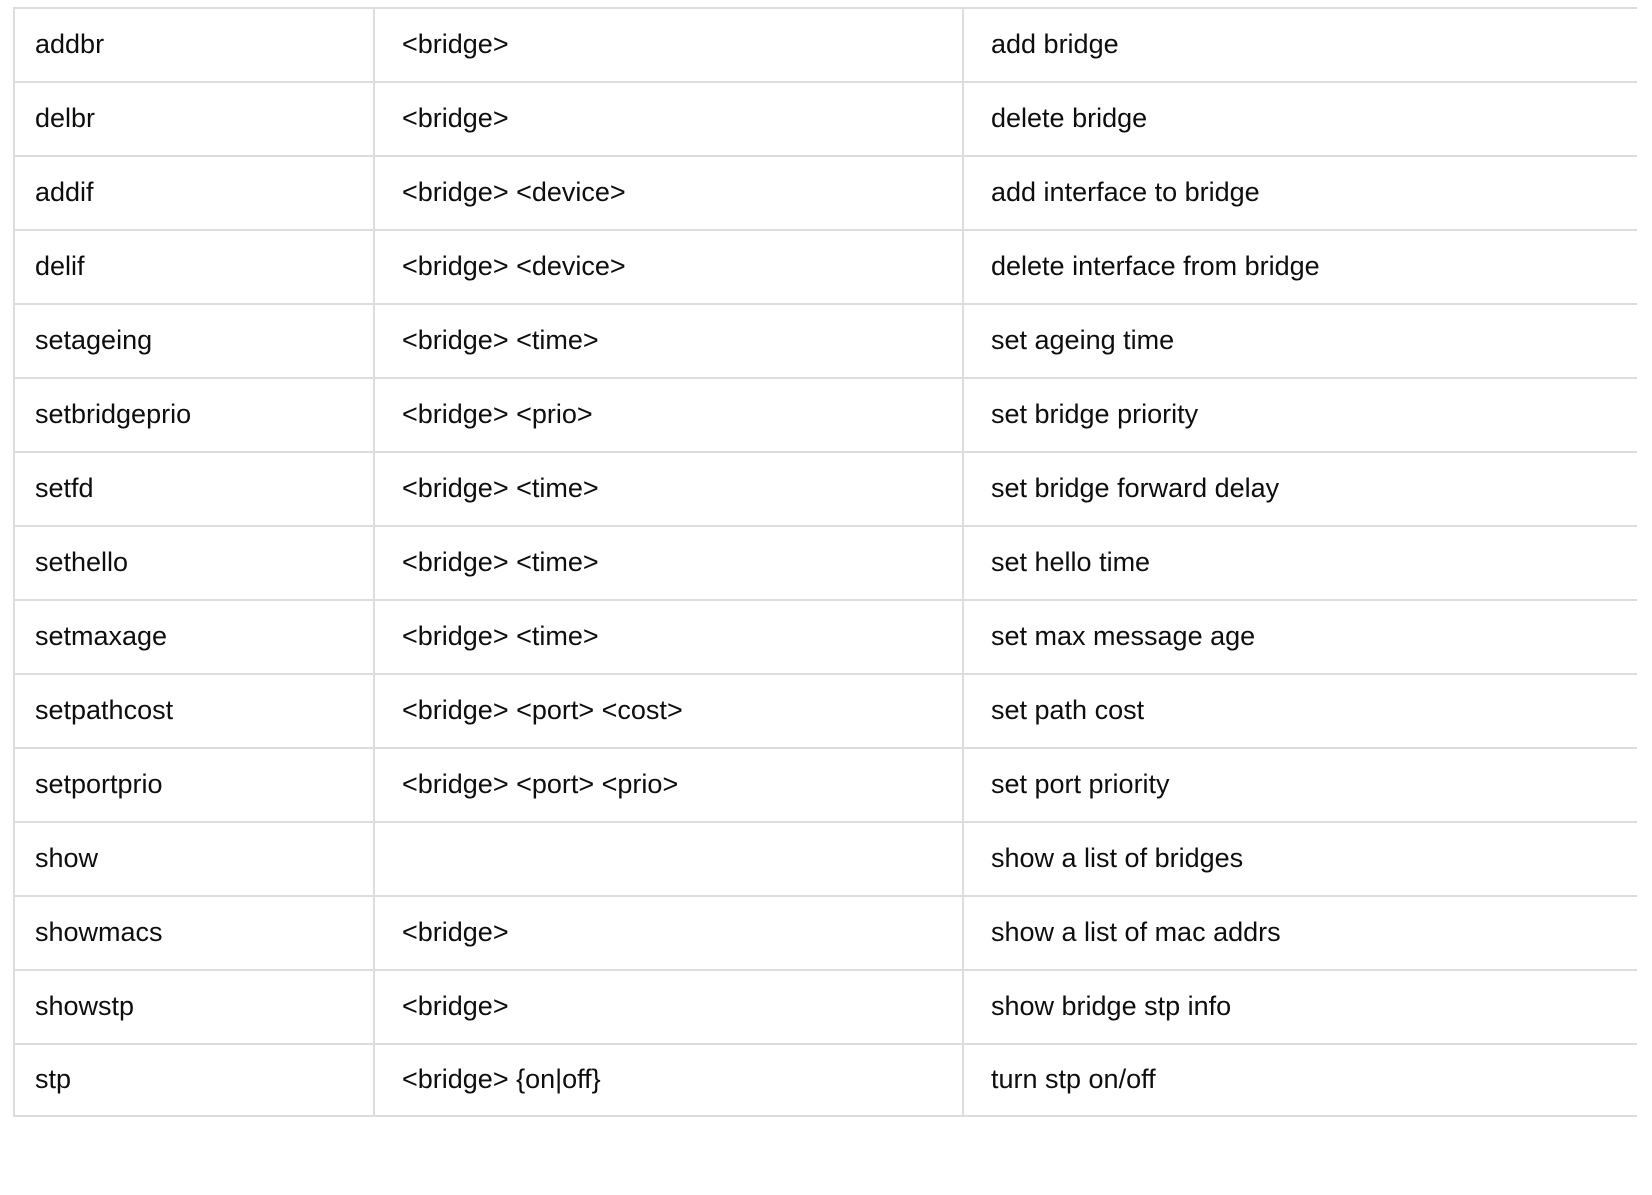  I want to click on command-label: setportprio, so click(99, 784).